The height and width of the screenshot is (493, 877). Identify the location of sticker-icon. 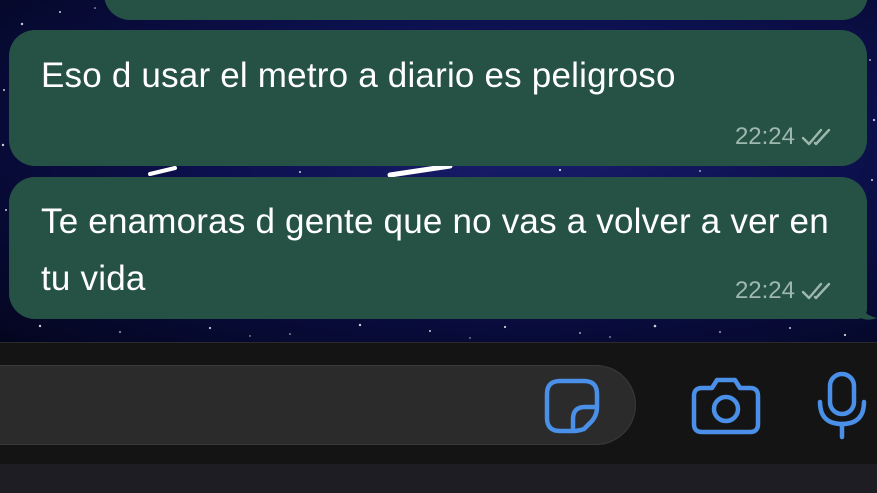
(572, 406).